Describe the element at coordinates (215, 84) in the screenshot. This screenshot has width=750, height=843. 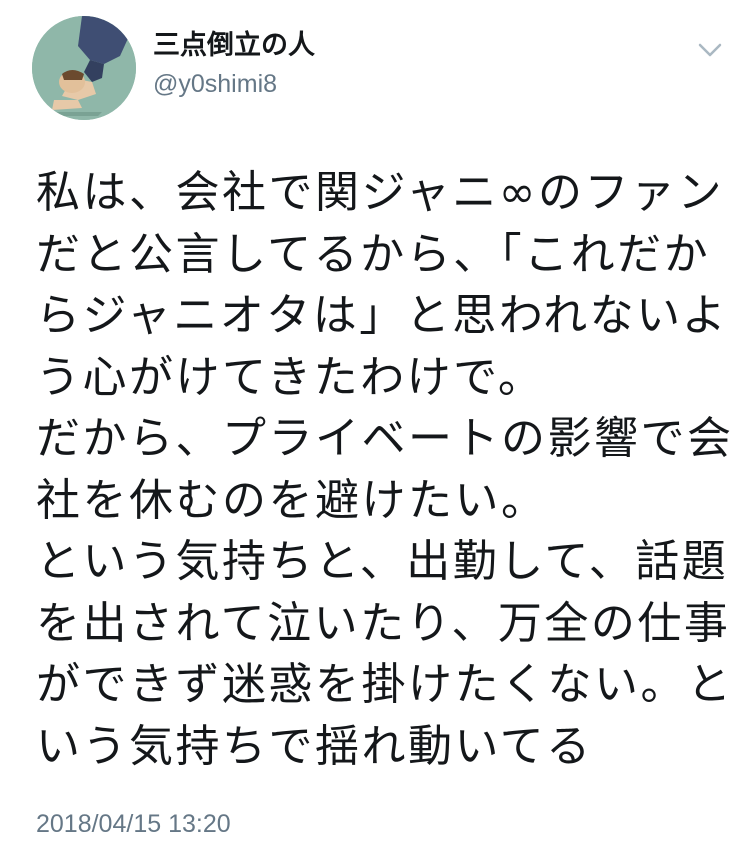
I see `user-handle: @y0shimi8` at that location.